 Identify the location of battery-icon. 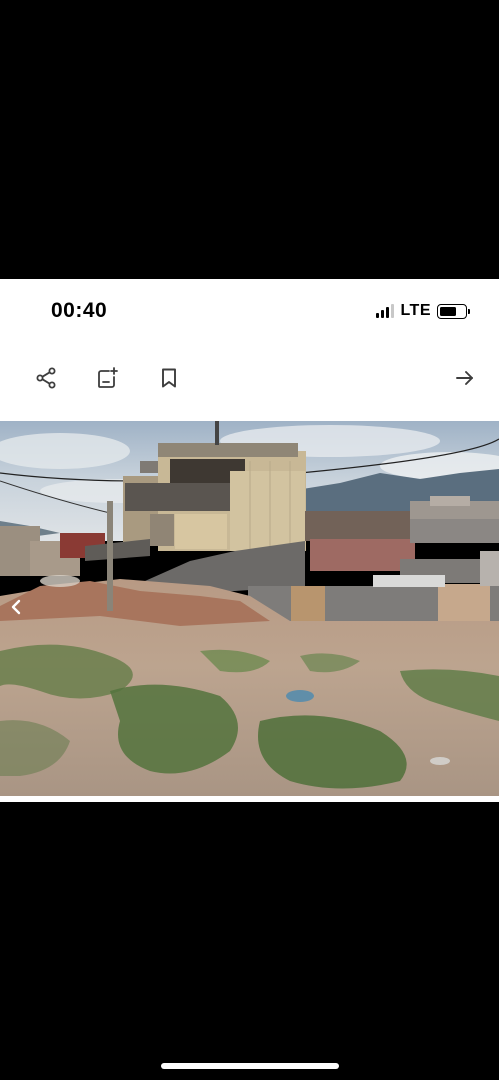
(453, 311).